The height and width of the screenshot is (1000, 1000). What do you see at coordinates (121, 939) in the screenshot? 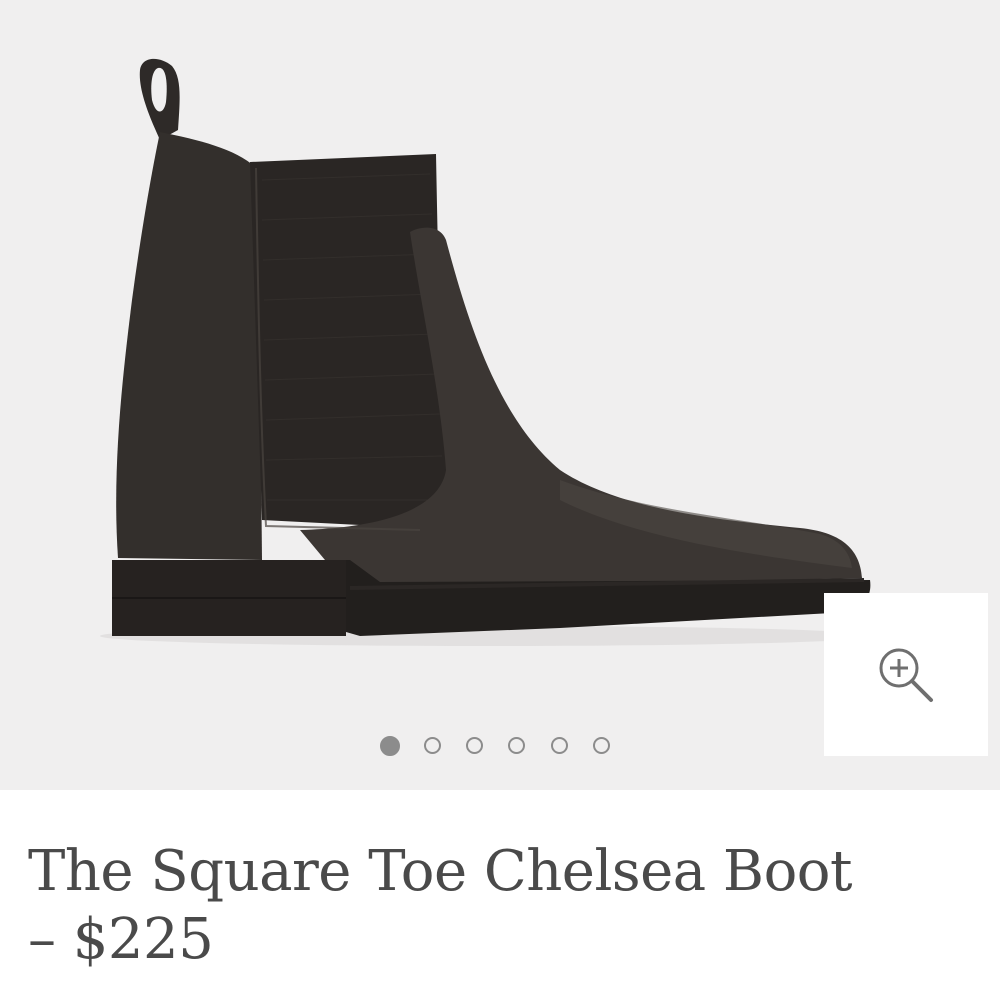
I see `product-price: – $225` at bounding box center [121, 939].